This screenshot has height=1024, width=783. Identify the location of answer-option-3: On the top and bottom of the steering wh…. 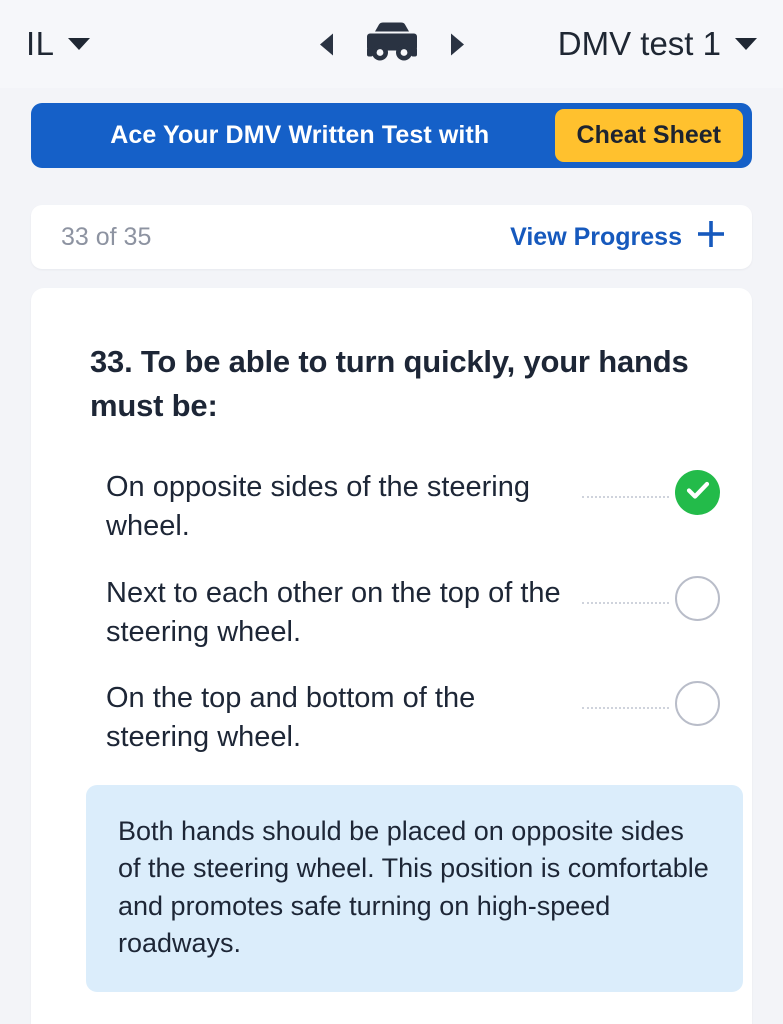
(413, 718).